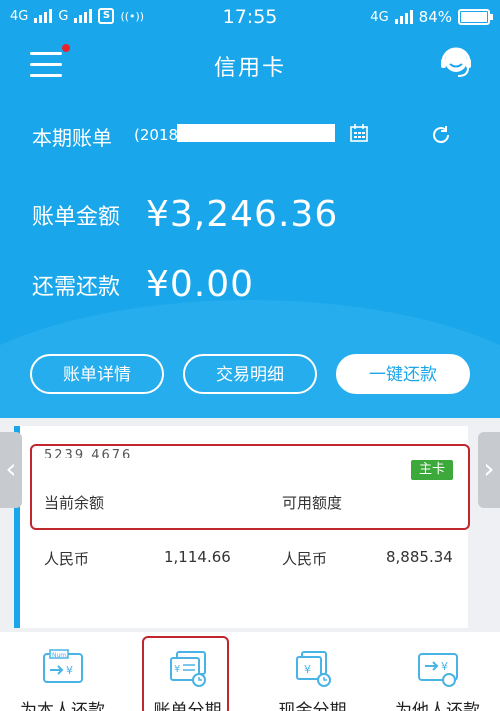  Describe the element at coordinates (441, 135) in the screenshot. I see `refresh-icon` at that location.